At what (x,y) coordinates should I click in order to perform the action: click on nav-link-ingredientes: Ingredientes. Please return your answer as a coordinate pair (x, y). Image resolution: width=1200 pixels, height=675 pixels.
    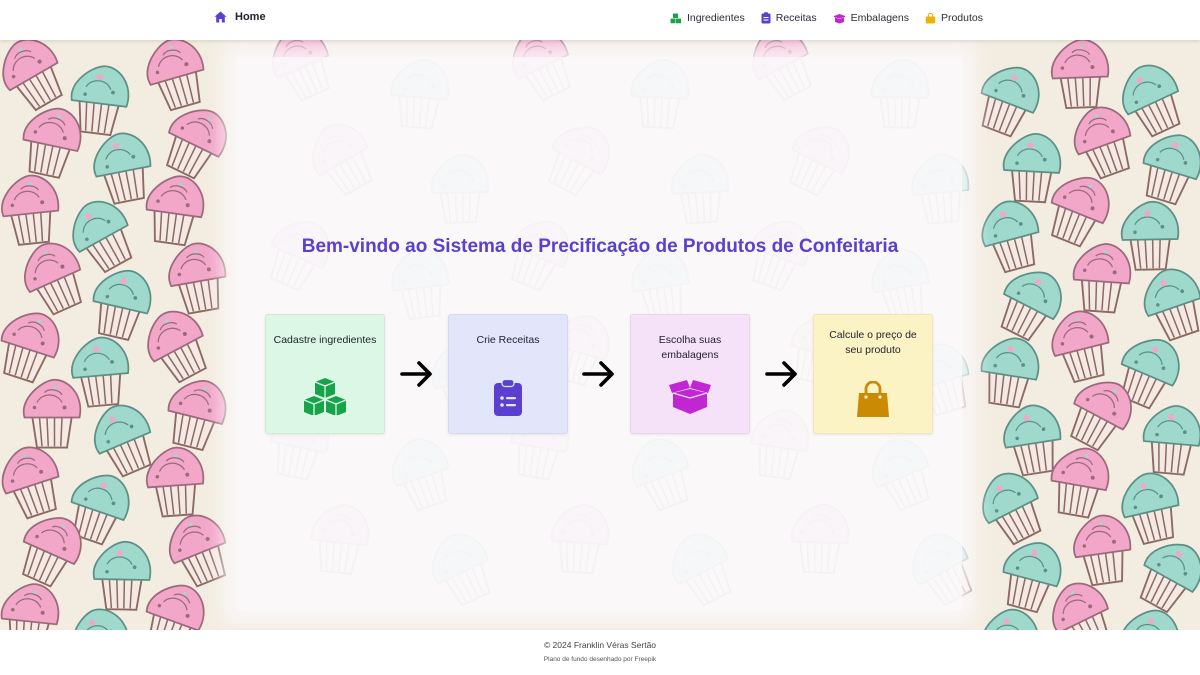
    Looking at the image, I should click on (707, 18).